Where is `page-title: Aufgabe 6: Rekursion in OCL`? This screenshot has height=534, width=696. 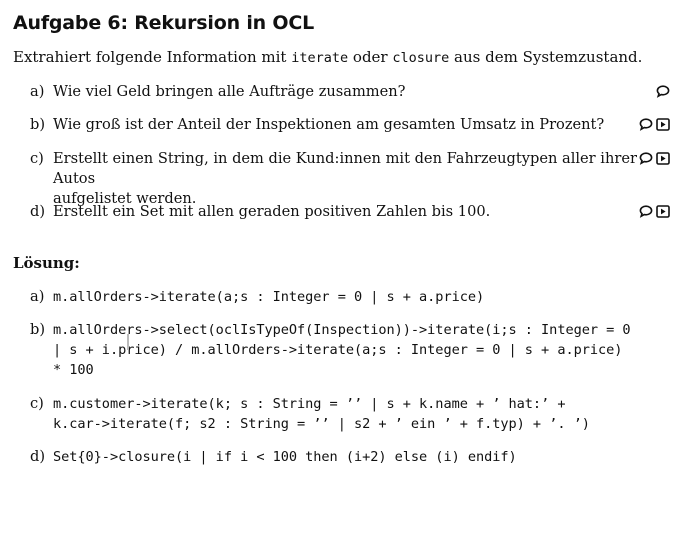
page-title: Aufgabe 6: Rekursion in OCL is located at coordinates (163, 23).